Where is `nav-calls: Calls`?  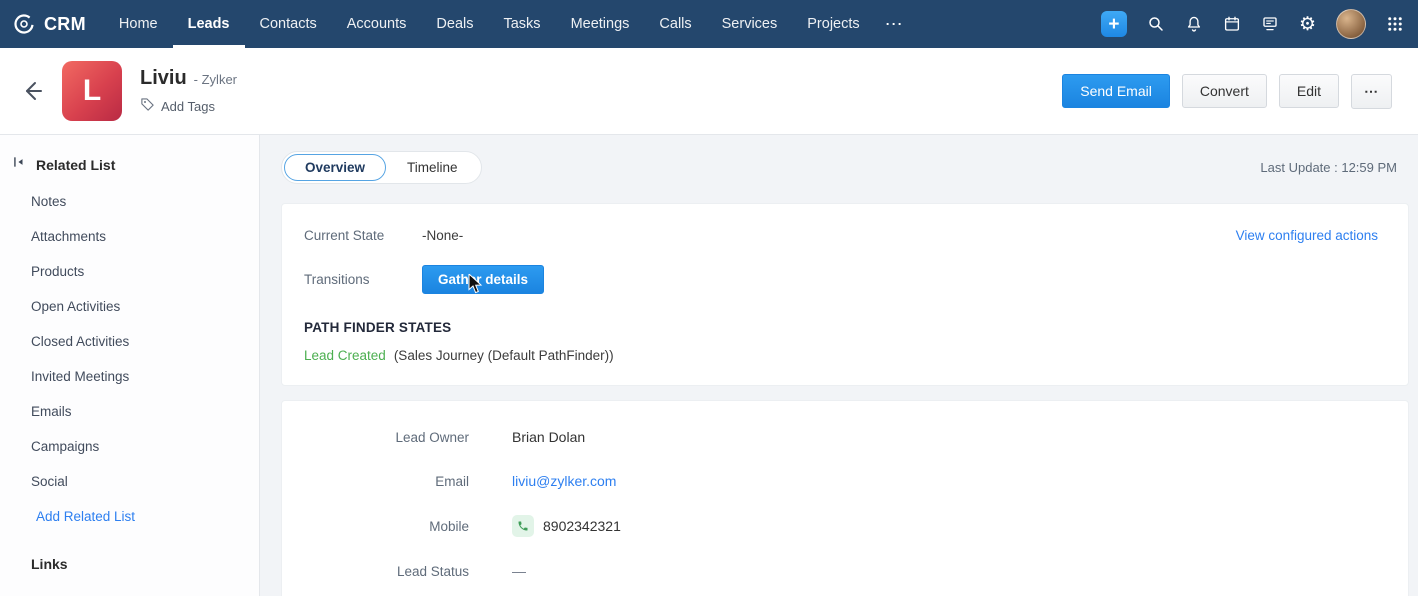
nav-calls: Calls is located at coordinates (675, 24).